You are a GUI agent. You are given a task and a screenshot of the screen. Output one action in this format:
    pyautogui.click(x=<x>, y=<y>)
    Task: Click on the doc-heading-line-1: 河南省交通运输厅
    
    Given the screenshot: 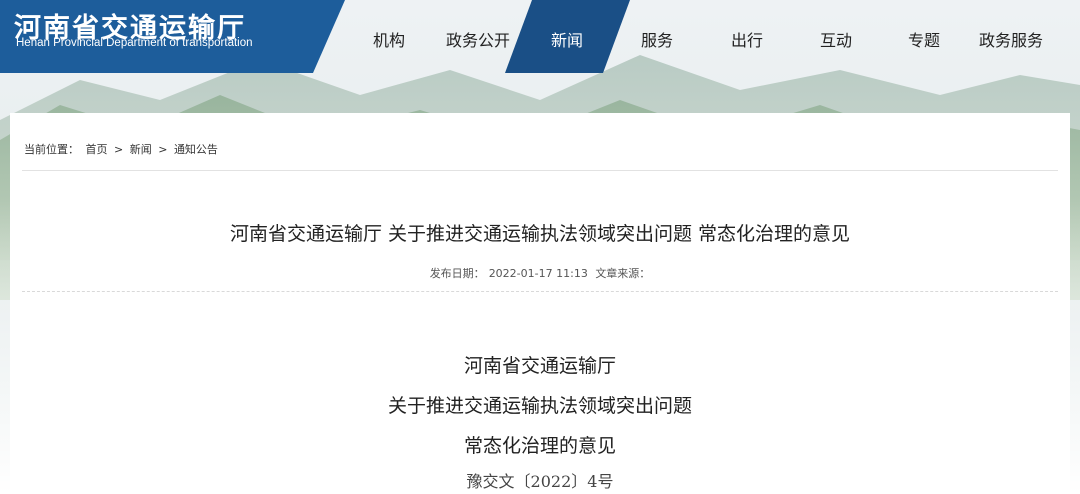 What is the action you would take?
    pyautogui.click(x=539, y=366)
    